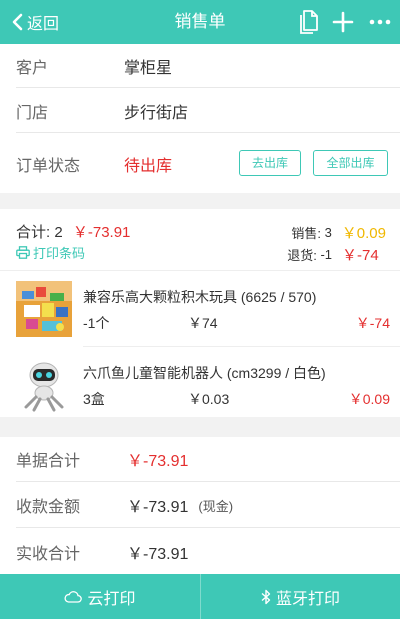  I want to click on bluetooth-icon, so click(266, 596).